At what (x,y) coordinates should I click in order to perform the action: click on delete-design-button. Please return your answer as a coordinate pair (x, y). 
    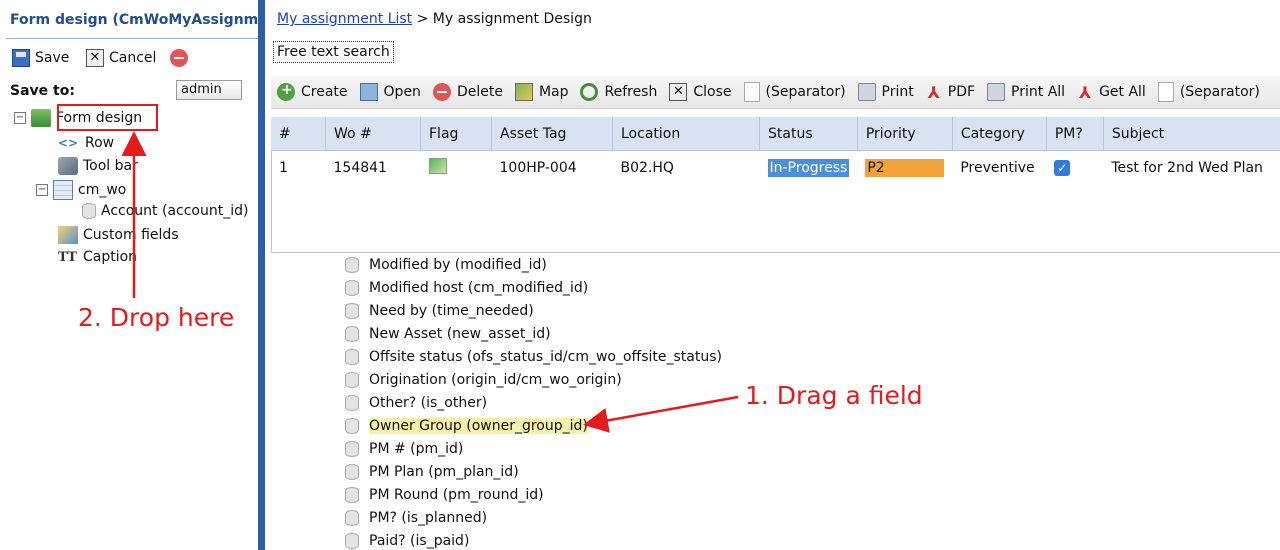
    Looking at the image, I should click on (179, 58).